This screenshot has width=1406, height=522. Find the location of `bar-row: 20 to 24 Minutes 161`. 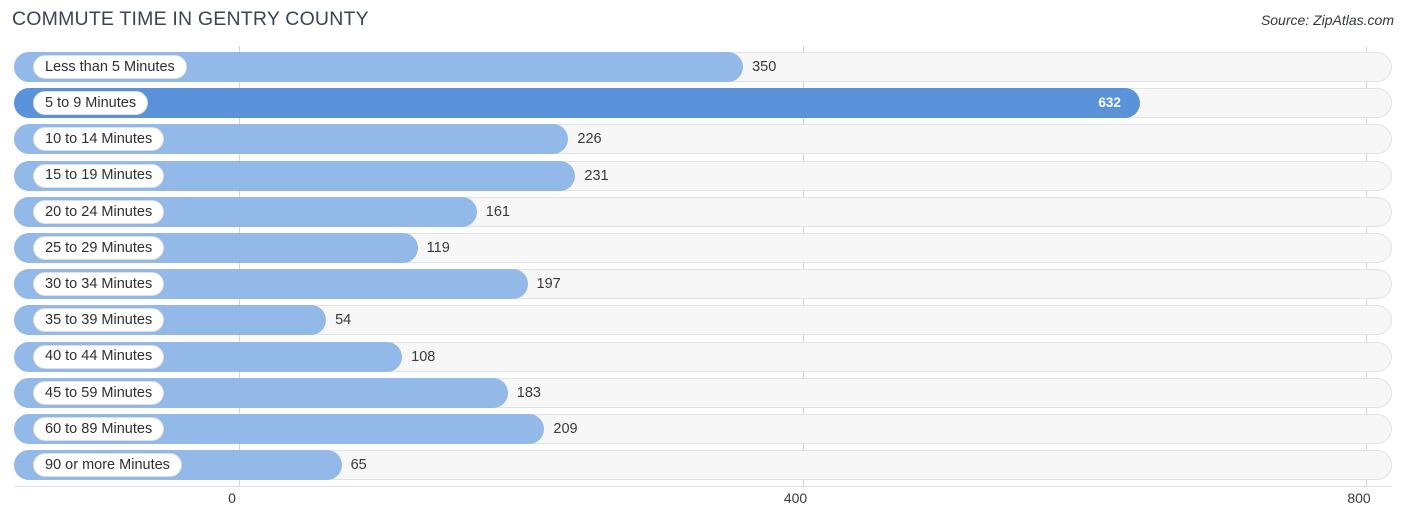

bar-row: 20 to 24 Minutes 161 is located at coordinates (703, 211).